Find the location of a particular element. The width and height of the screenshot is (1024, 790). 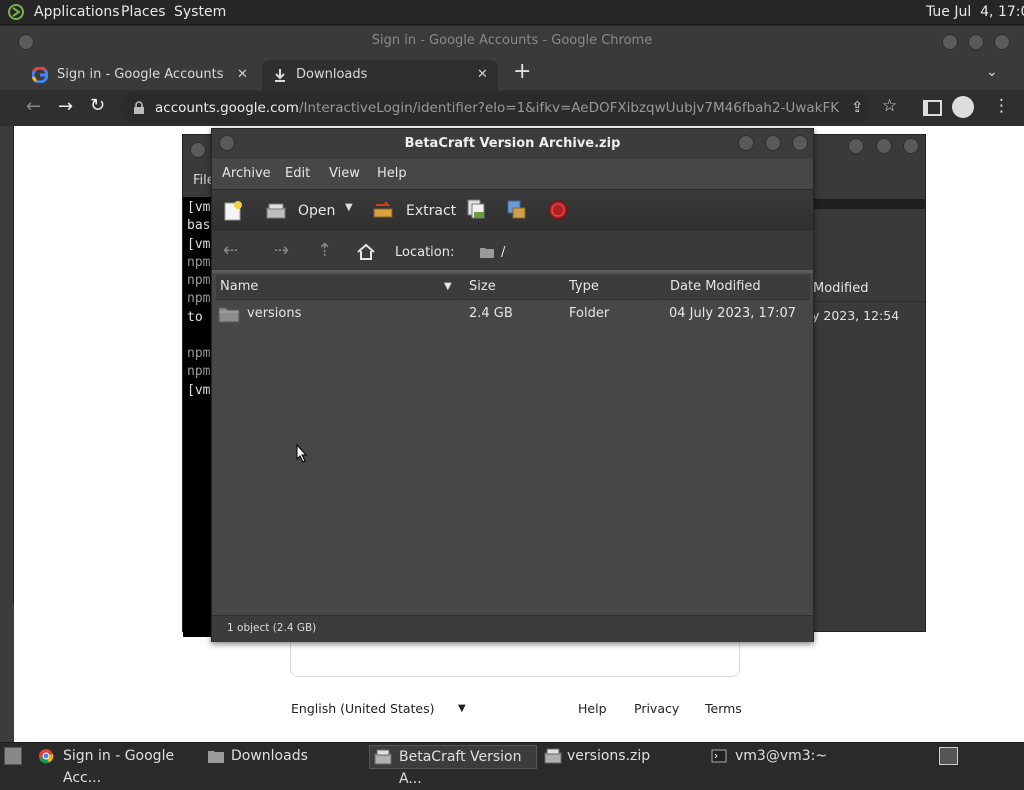

add-files-icon is located at coordinates (476, 209).